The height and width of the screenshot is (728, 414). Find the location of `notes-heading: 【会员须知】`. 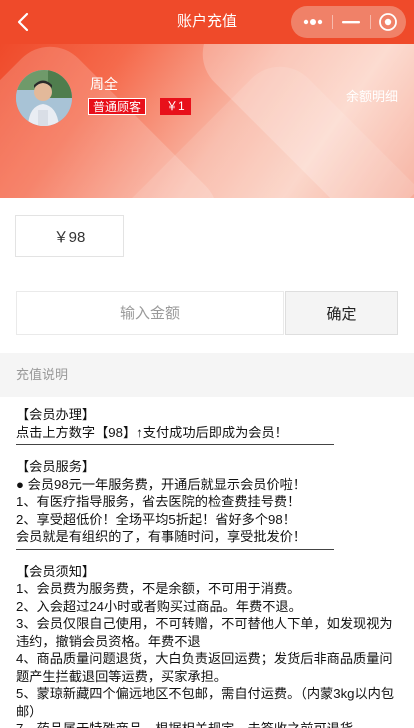

notes-heading: 【会员须知】 is located at coordinates (56, 571).